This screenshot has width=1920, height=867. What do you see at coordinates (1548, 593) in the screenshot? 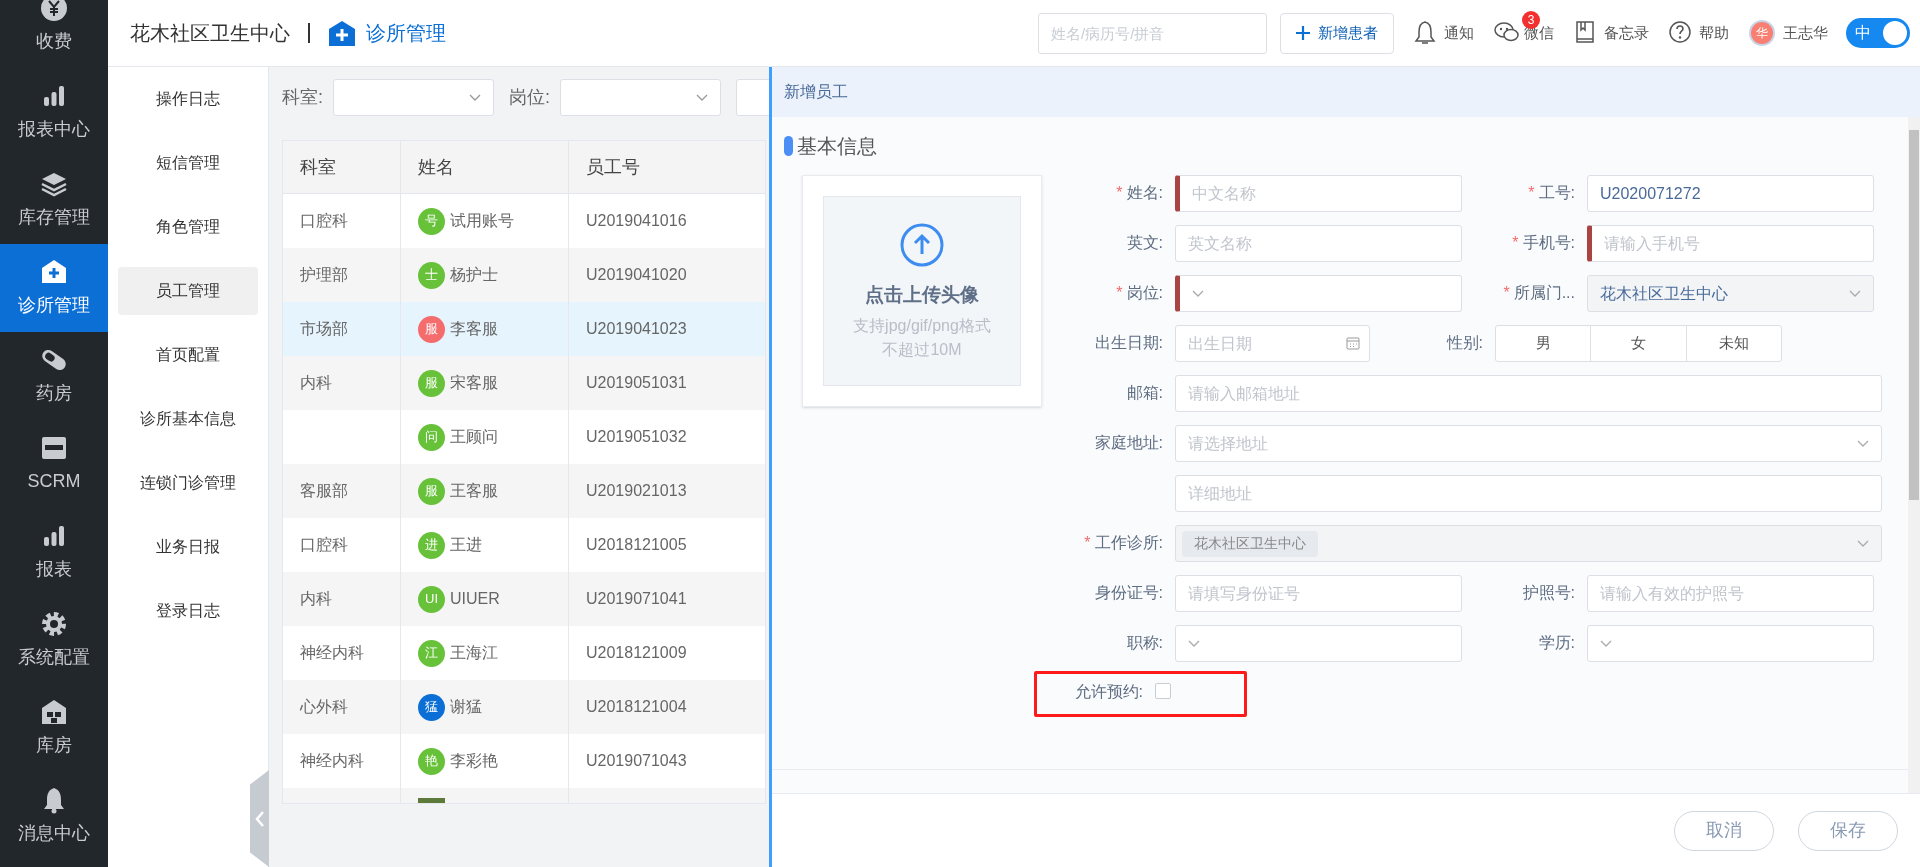
I see `field-label: 护照号:` at bounding box center [1548, 593].